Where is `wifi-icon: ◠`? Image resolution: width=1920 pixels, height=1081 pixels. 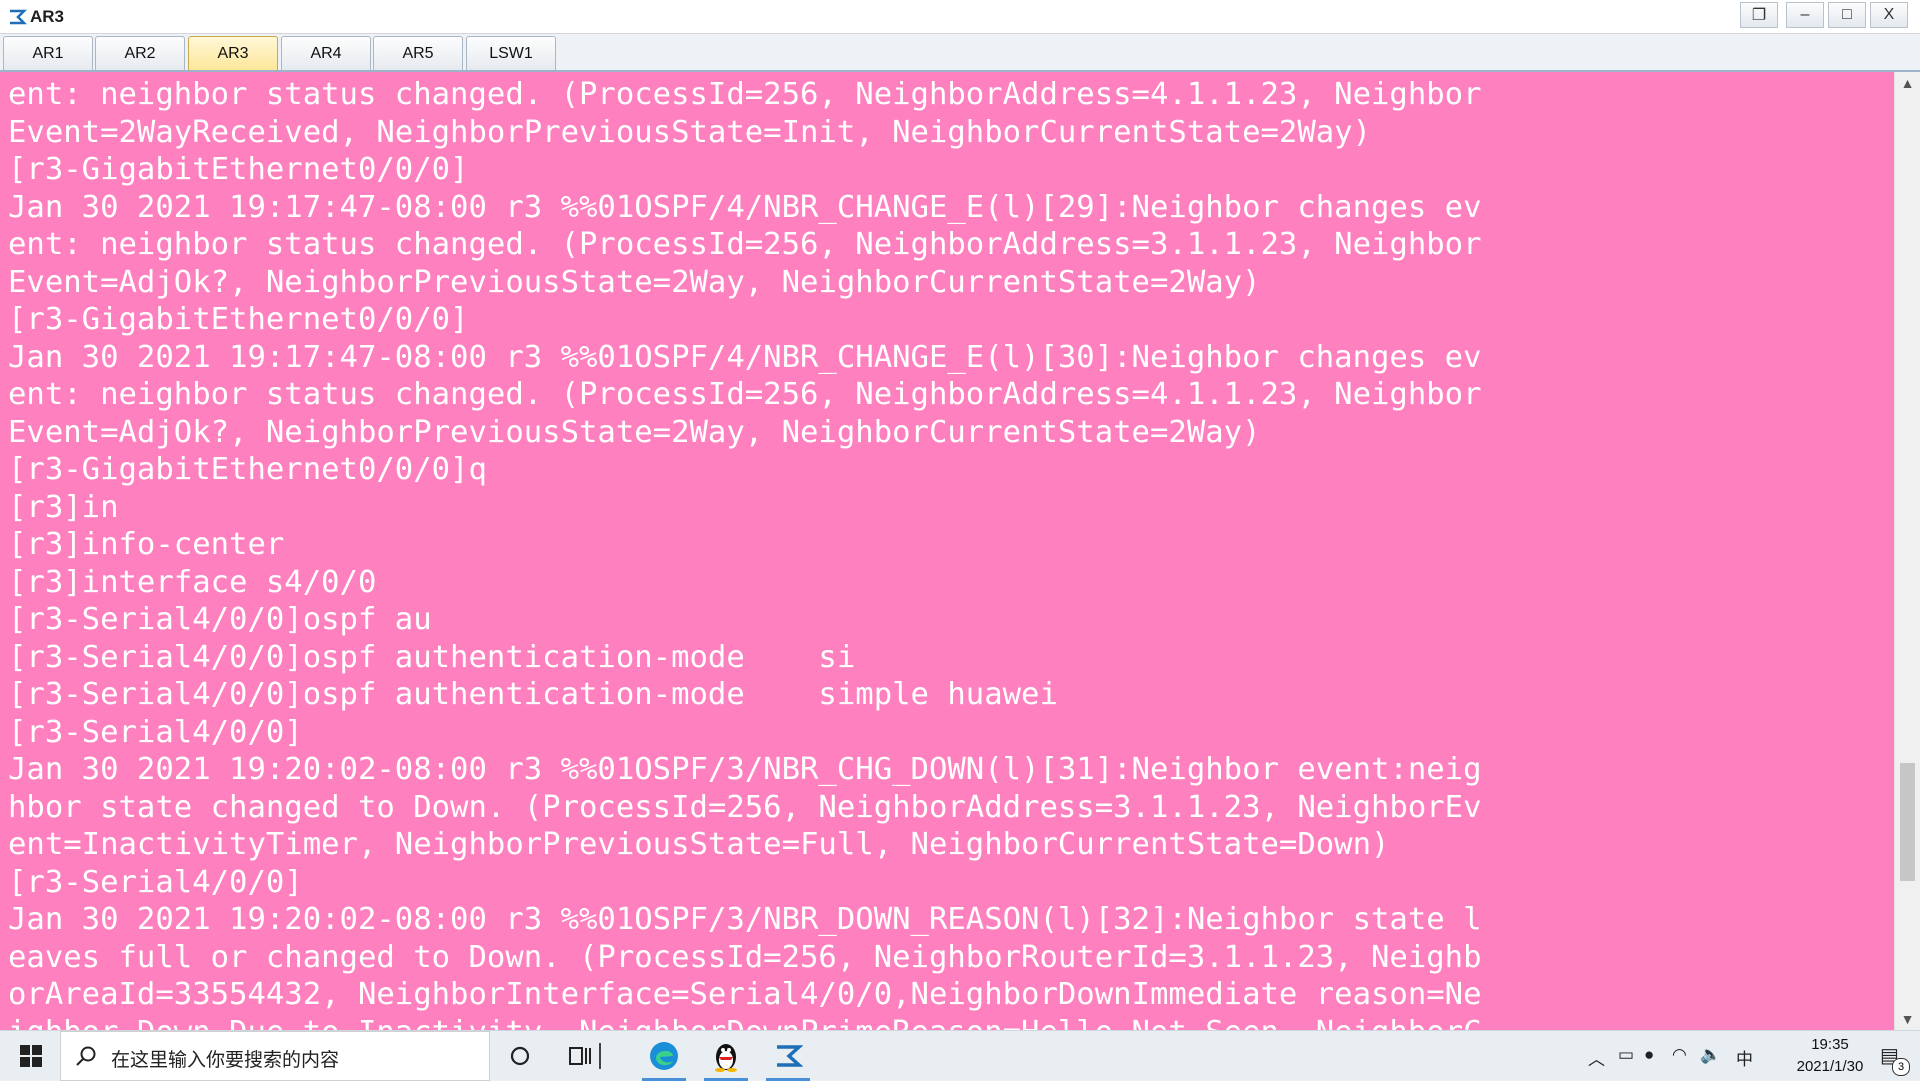 wifi-icon: ◠ is located at coordinates (1679, 1055).